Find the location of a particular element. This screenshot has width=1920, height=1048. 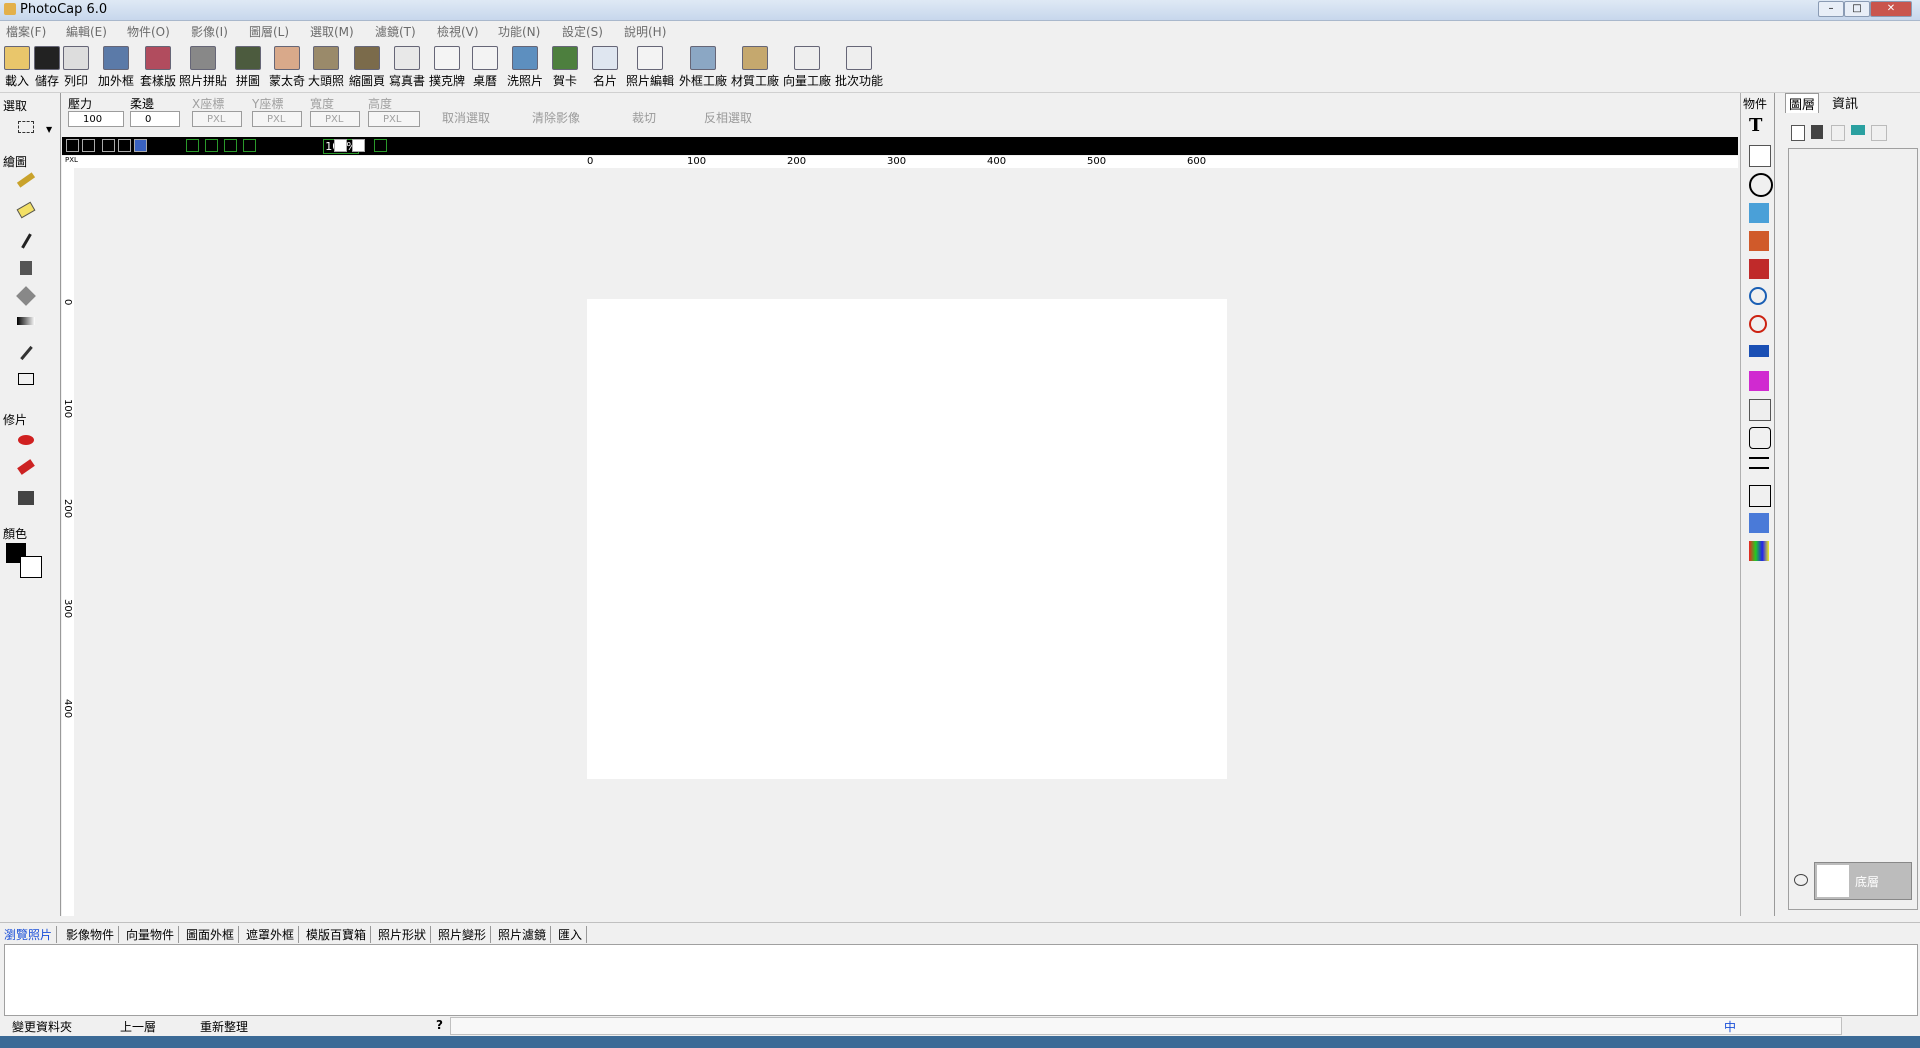

tab-template-box: 模版百寶箱 is located at coordinates (337, 934).